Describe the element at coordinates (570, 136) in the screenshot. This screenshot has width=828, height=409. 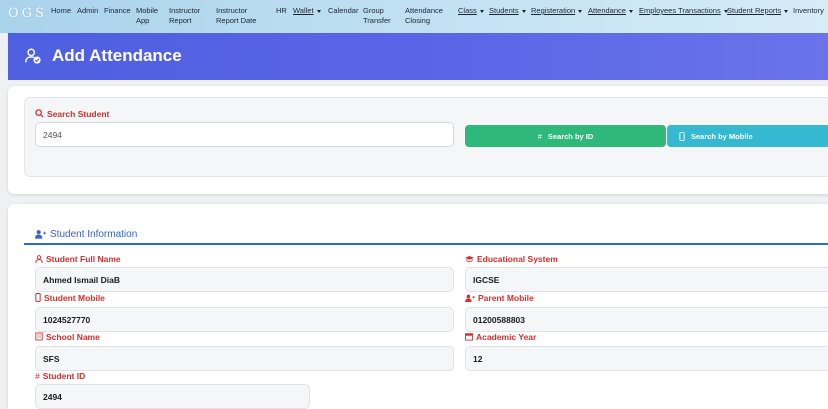
I see `button-label: Search by ID` at that location.